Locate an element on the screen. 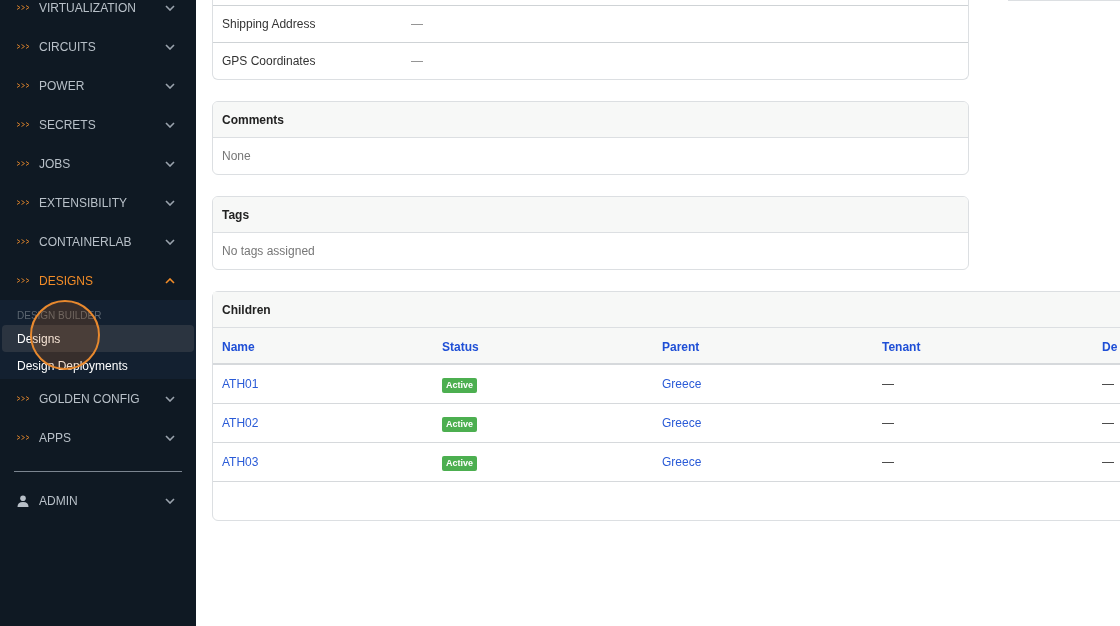  tags-text: No tags assigned is located at coordinates (268, 251).